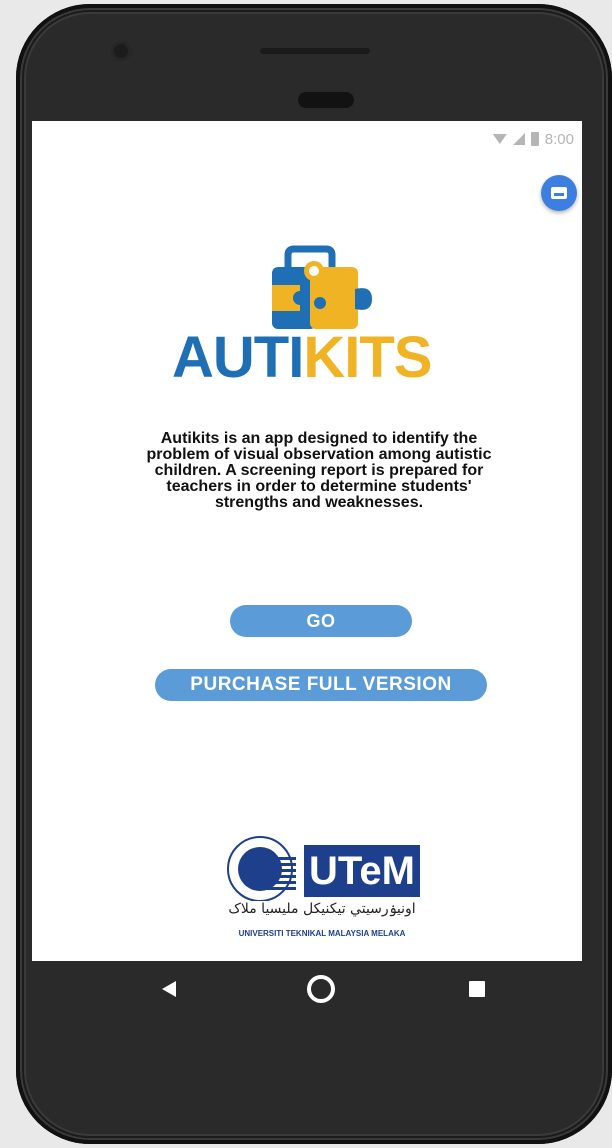 Image resolution: width=612 pixels, height=1148 pixels. I want to click on earpiece, so click(326, 100).